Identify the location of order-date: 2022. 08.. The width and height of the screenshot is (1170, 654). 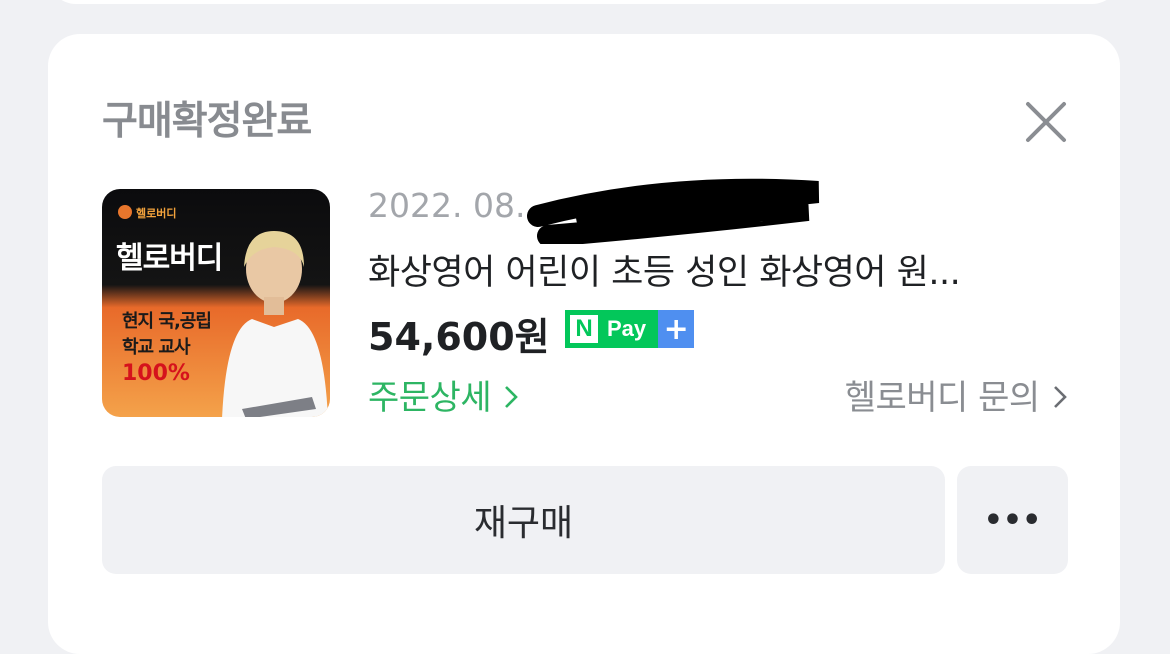
(447, 205).